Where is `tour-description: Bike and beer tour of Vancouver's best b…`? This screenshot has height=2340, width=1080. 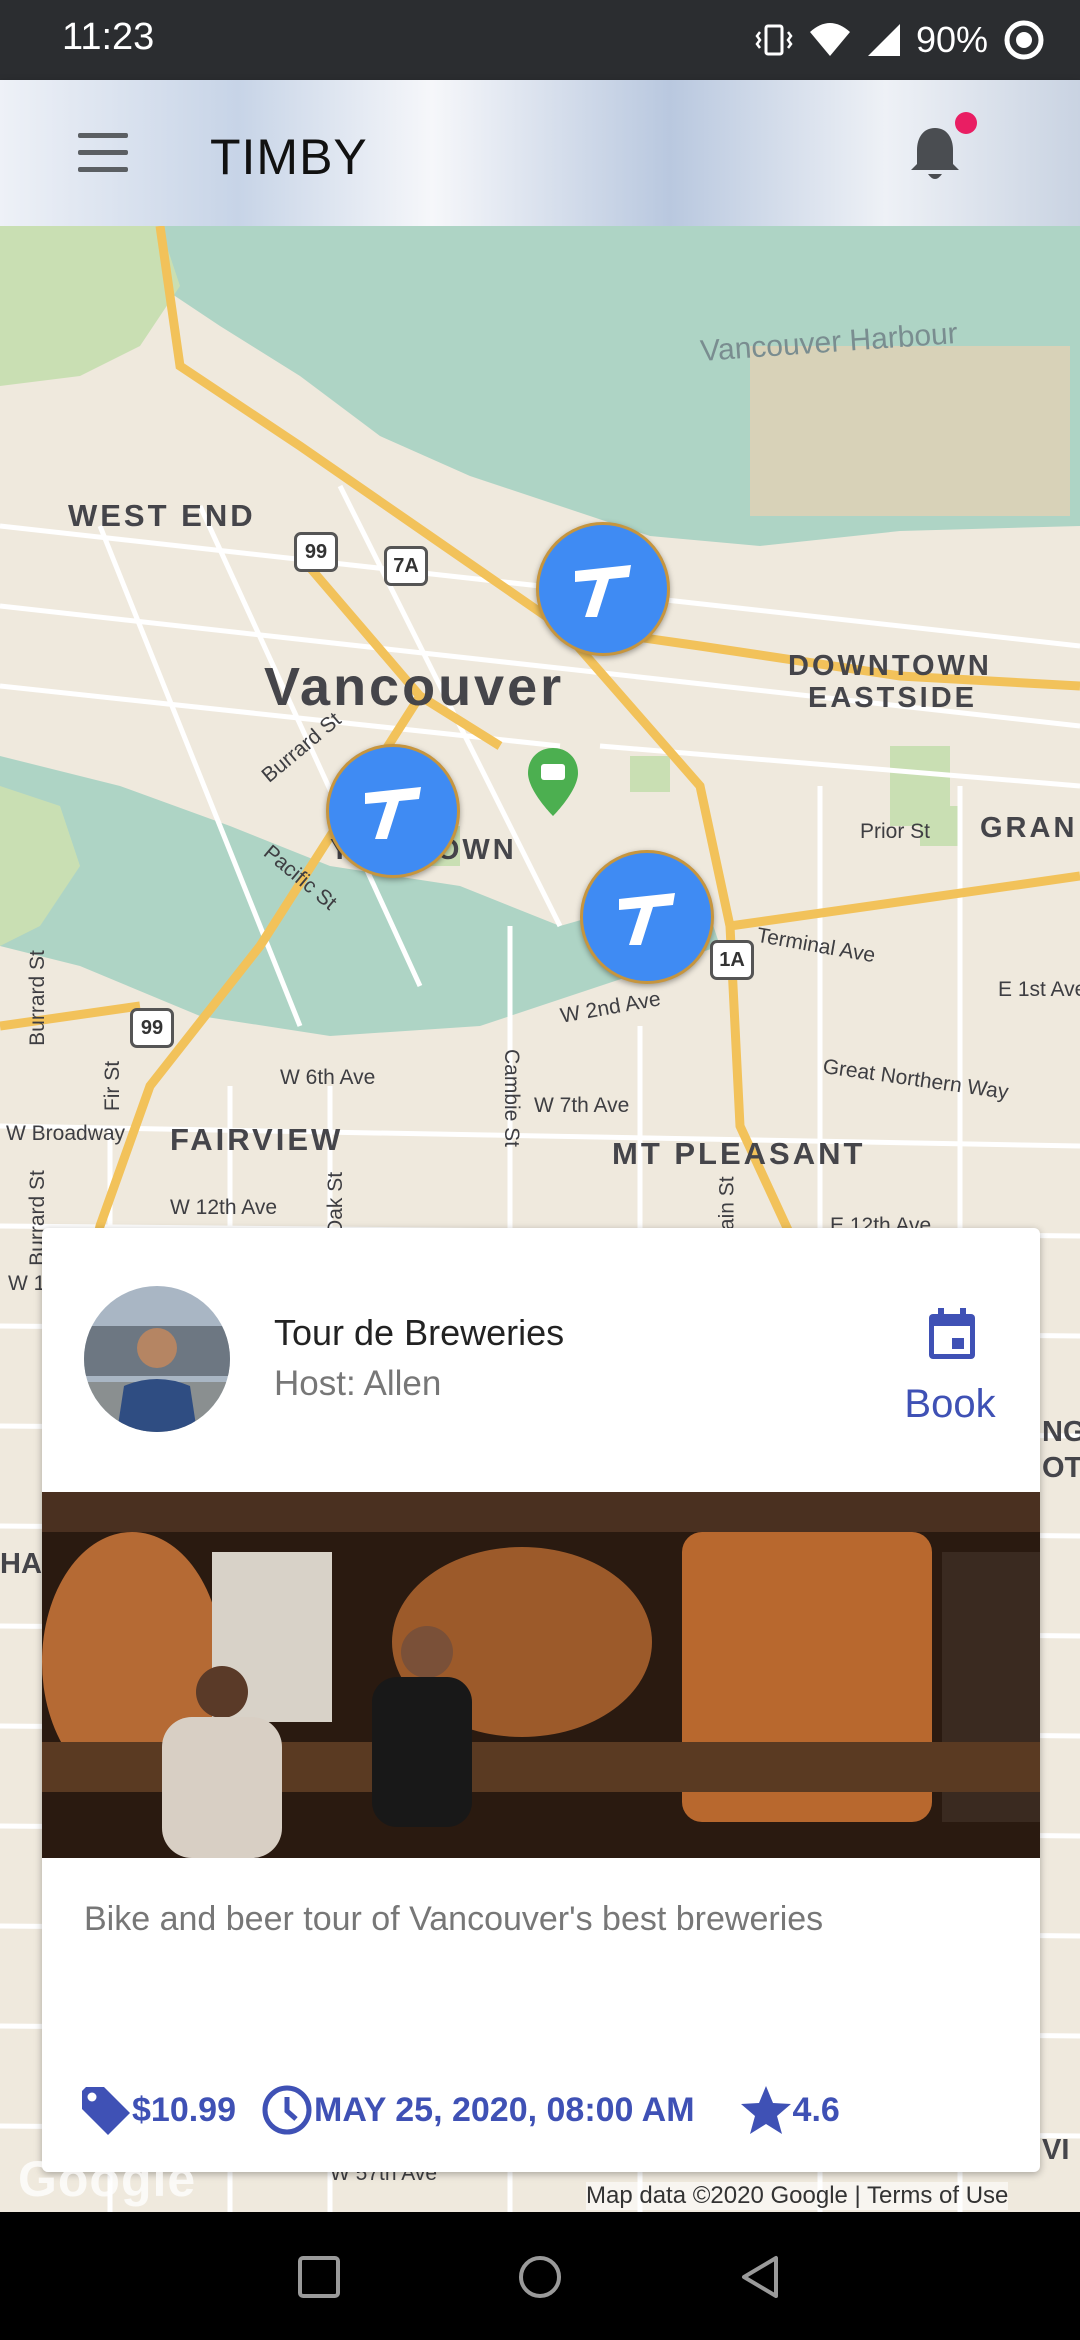 tour-description: Bike and beer tour of Vancouver's best b… is located at coordinates (454, 1919).